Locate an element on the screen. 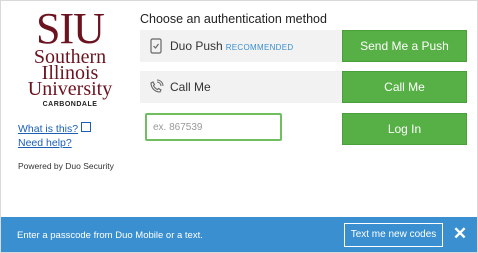 The image size is (478, 253). method-label-duo-push: Duo Push RECOMMENDED is located at coordinates (231, 46).